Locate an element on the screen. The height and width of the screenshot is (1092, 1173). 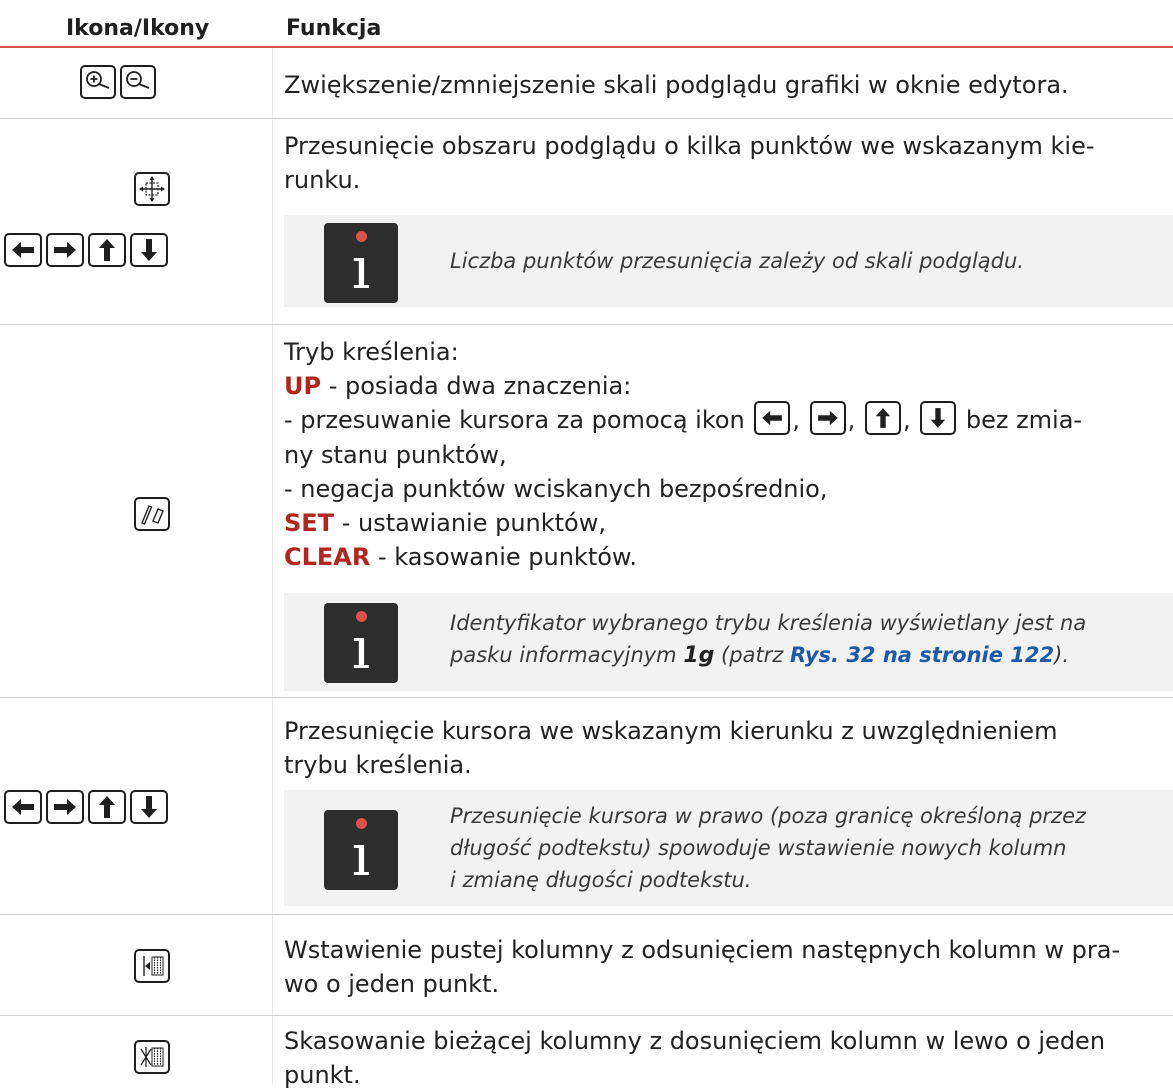
up-keyword: UP is located at coordinates (303, 386).